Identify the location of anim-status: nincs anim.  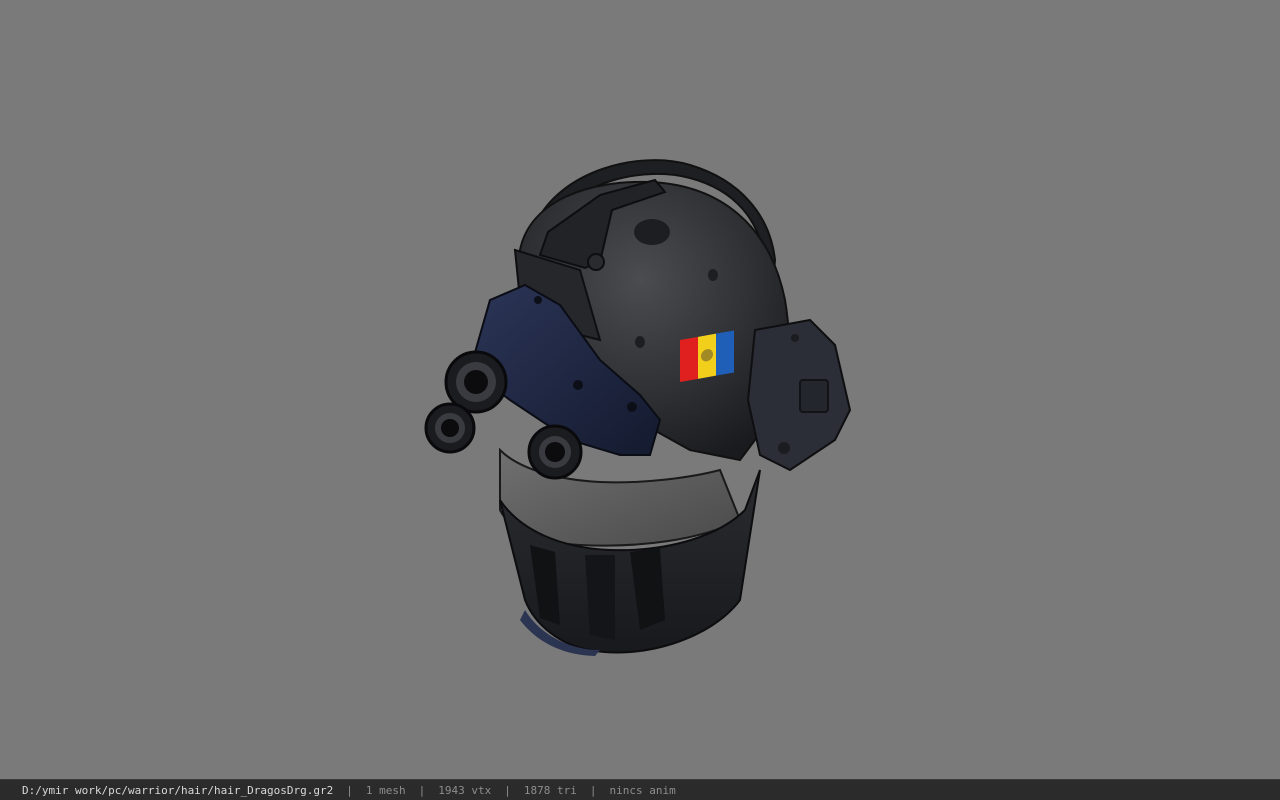
(642, 790).